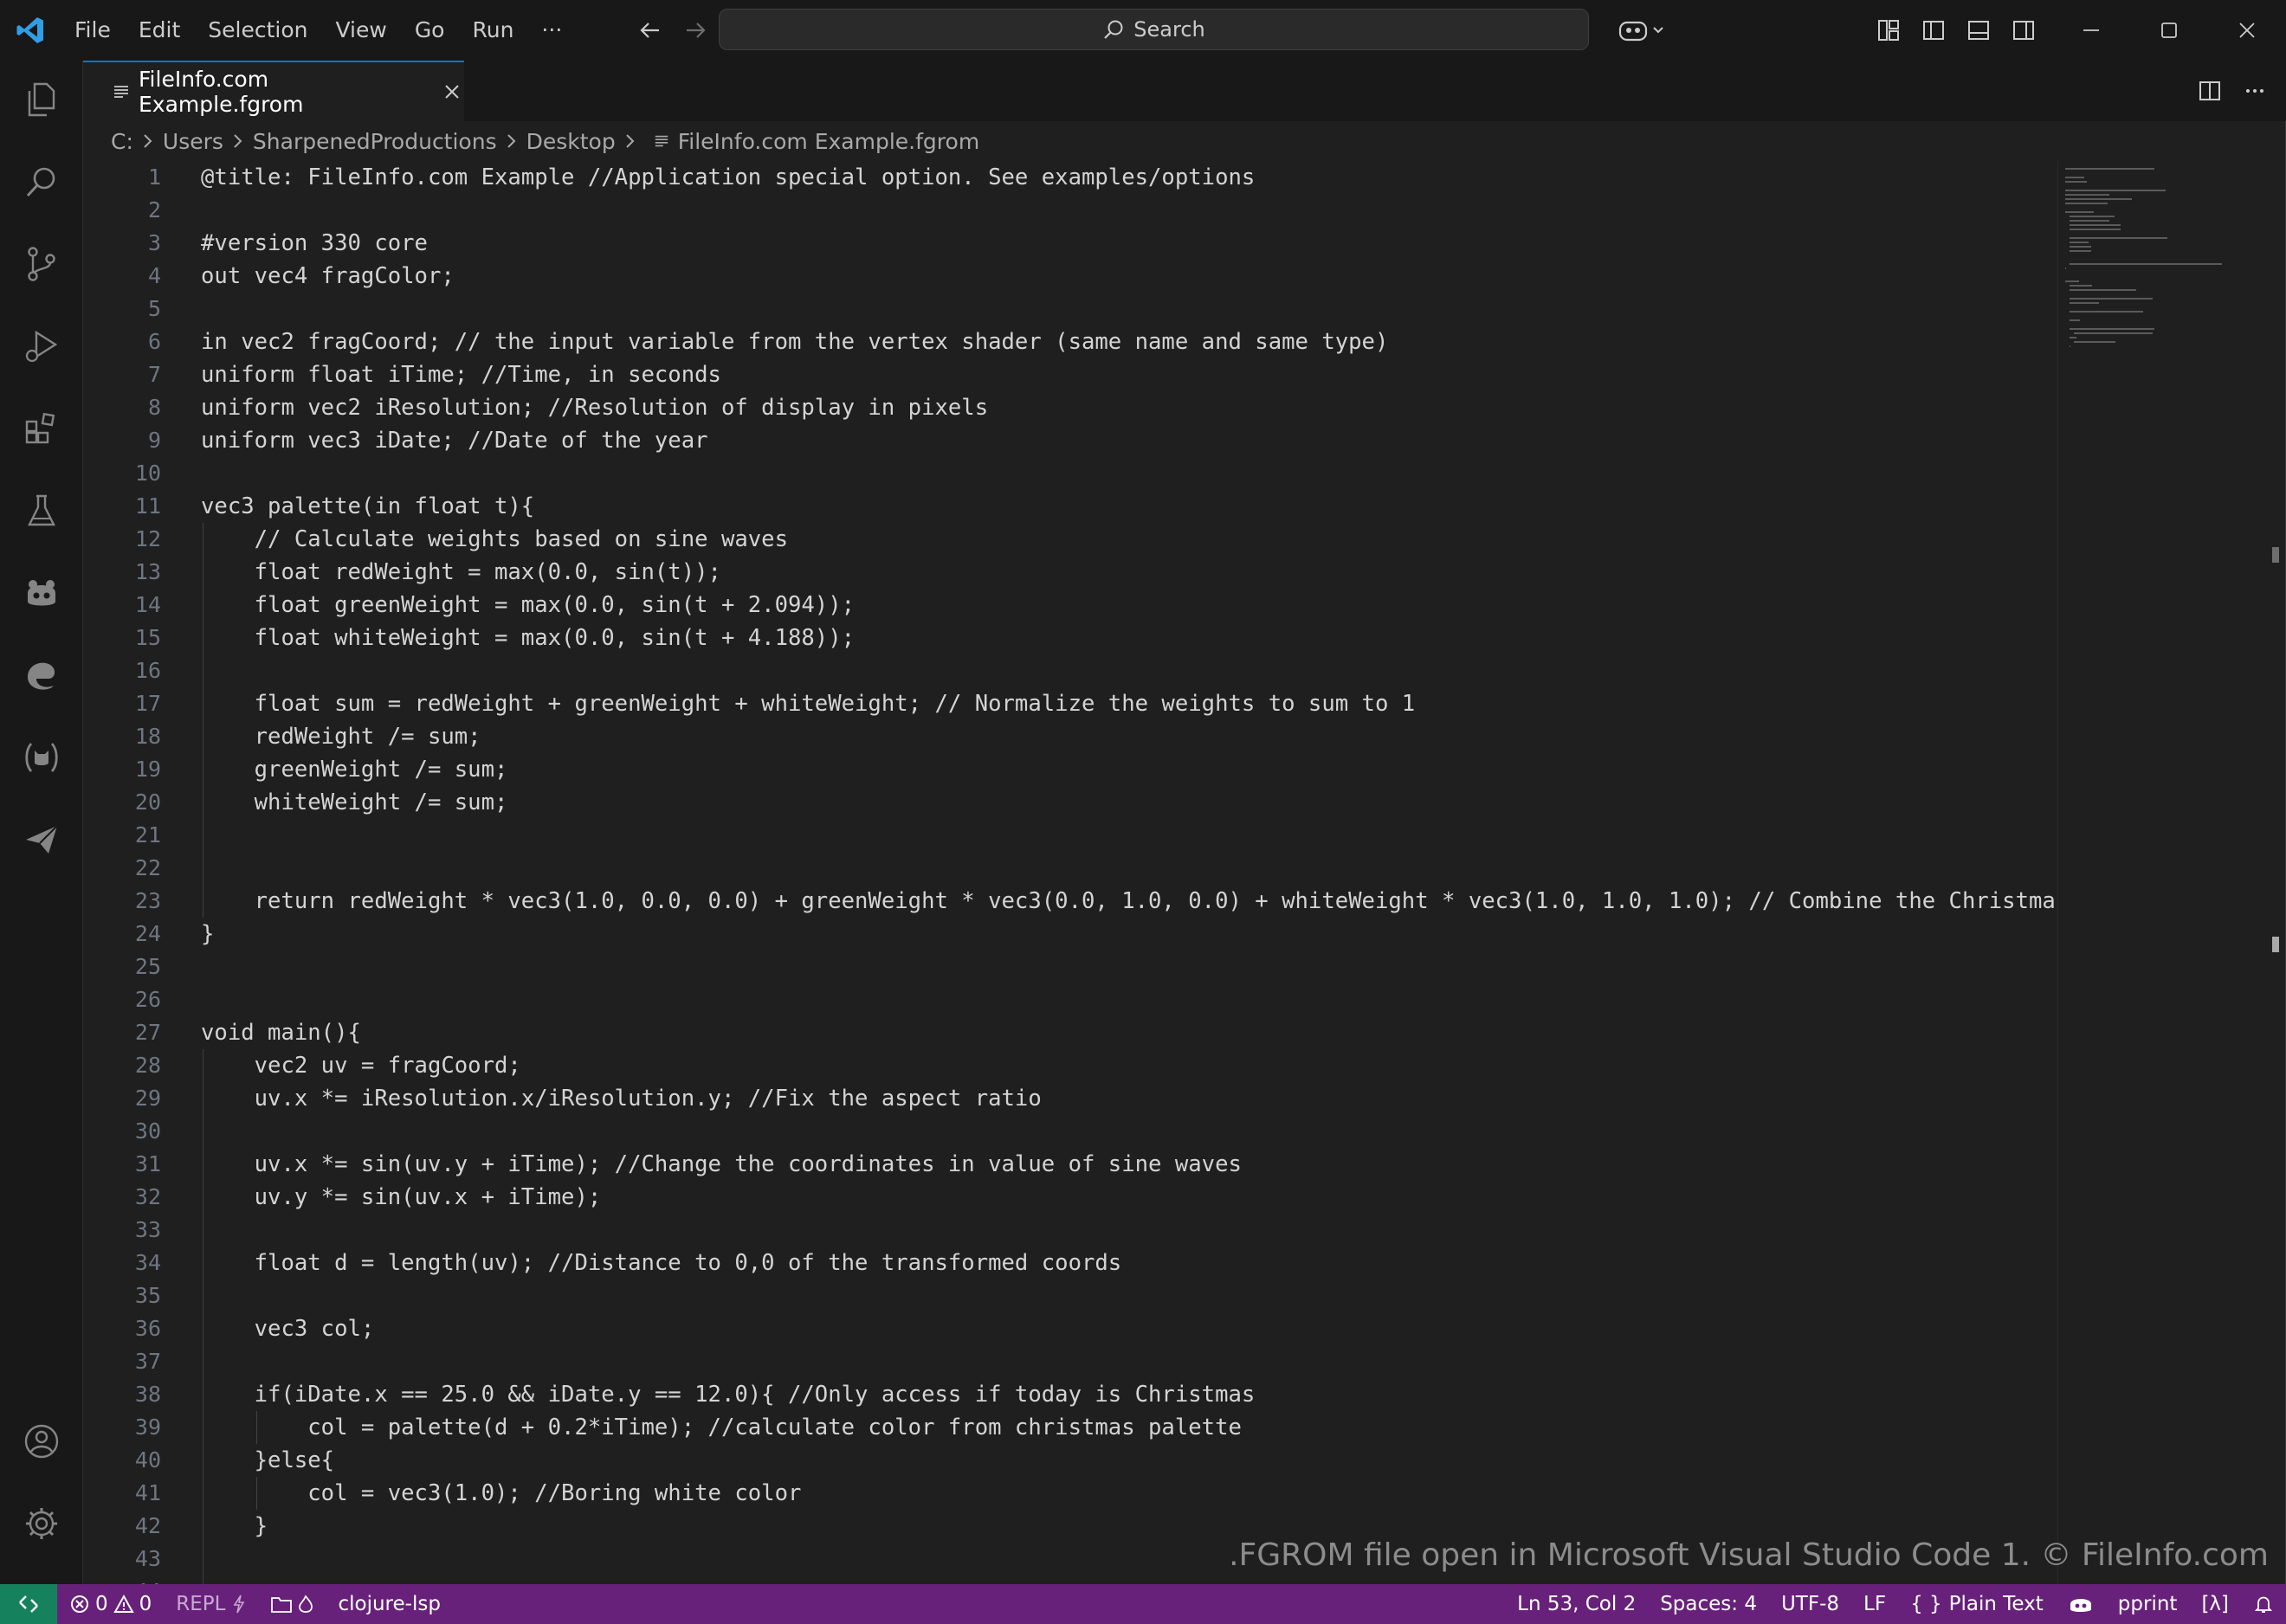 This screenshot has height=1624, width=2286. I want to click on minimap, so click(2160, 872).